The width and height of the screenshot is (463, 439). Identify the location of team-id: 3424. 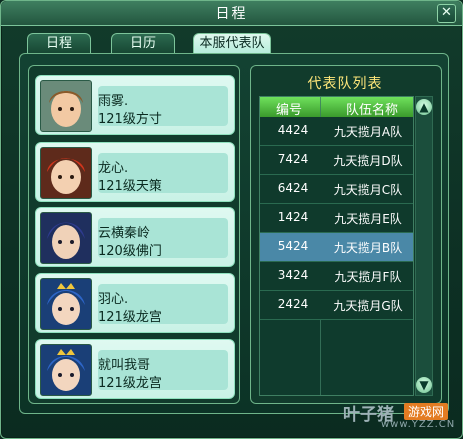
(293, 275).